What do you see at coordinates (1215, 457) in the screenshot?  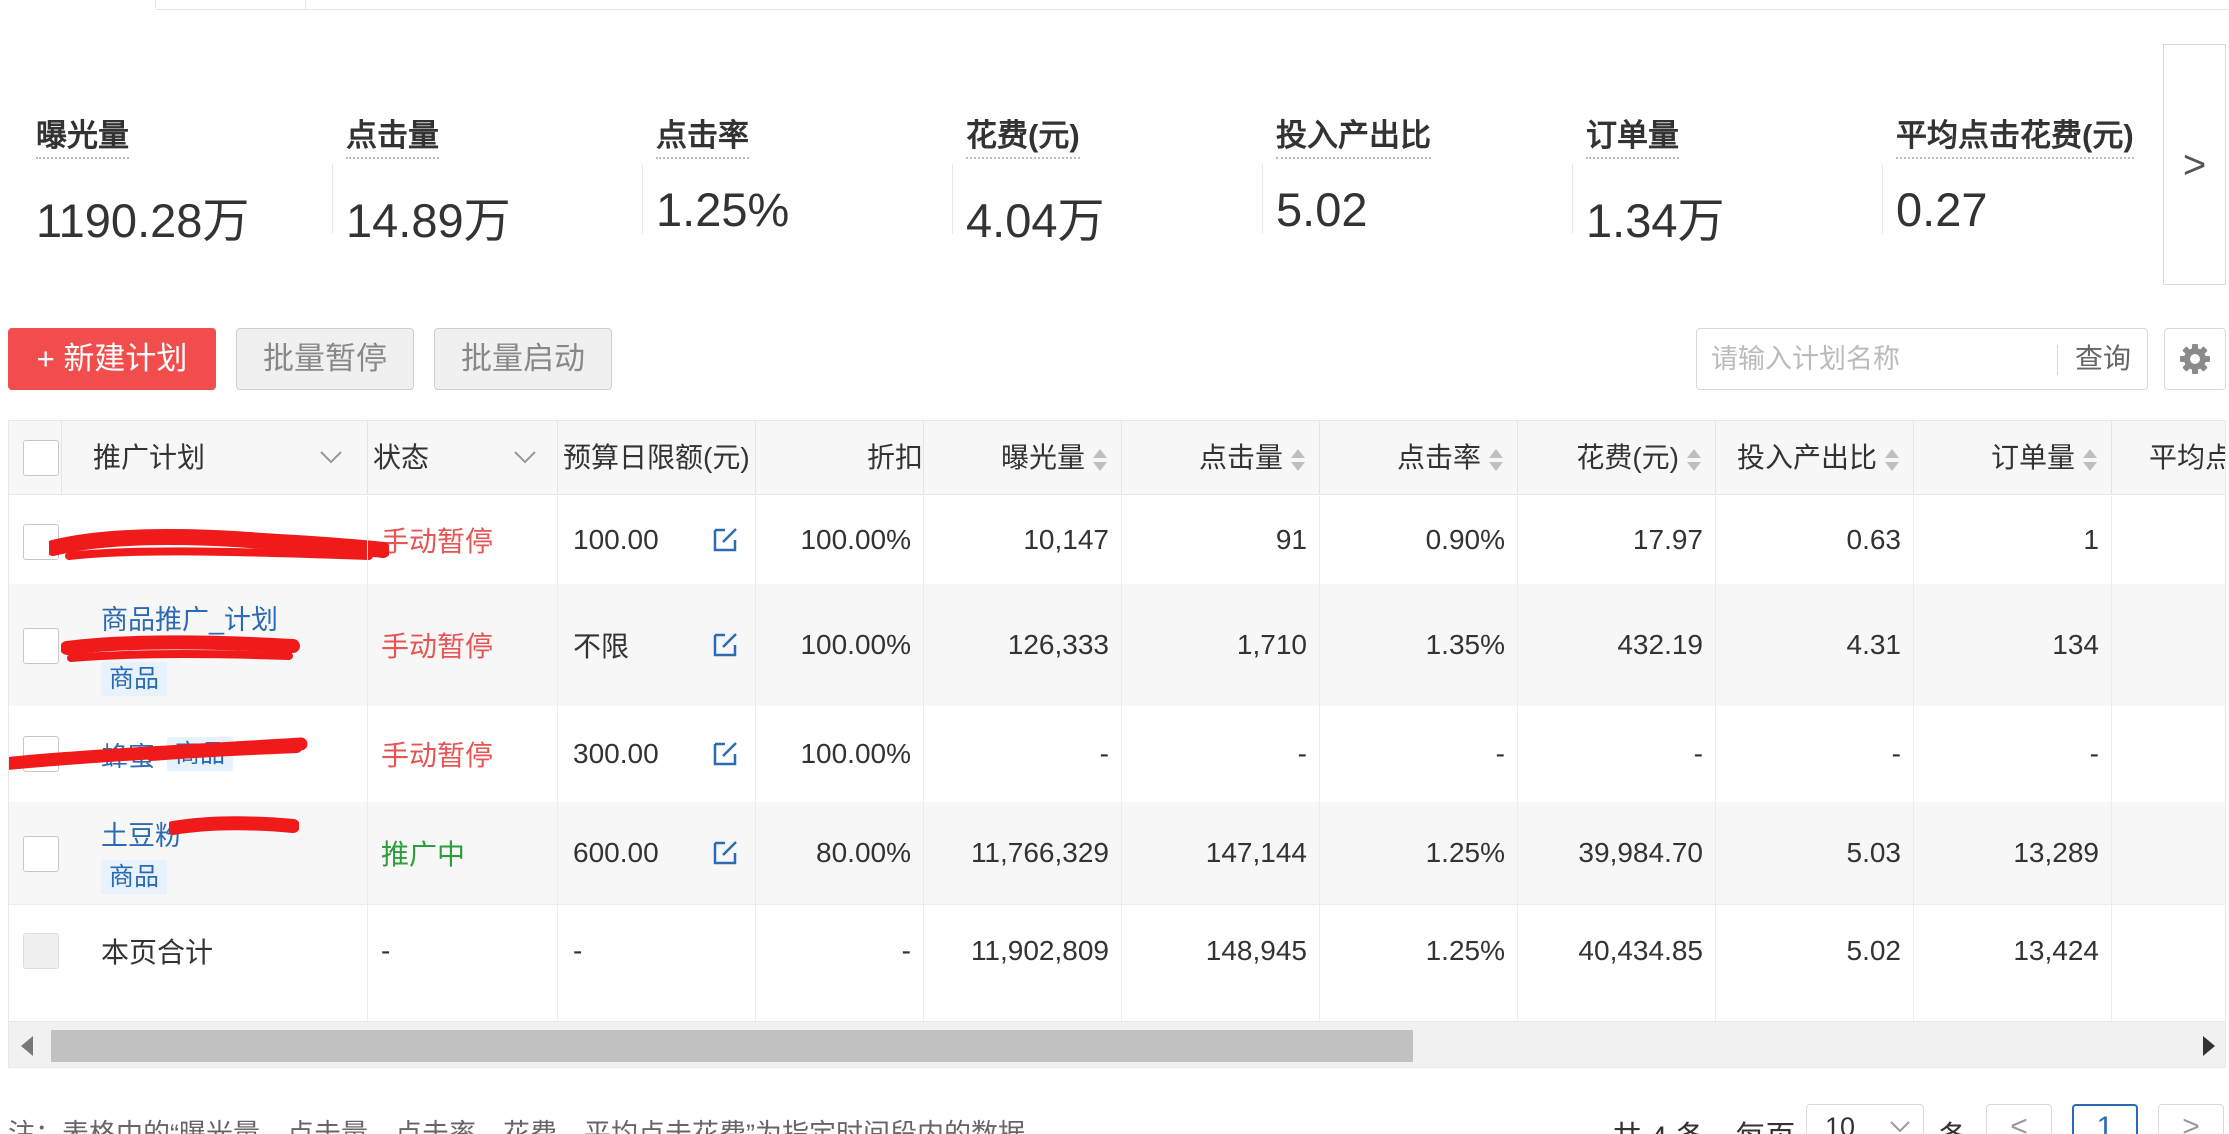 I see `header-clicks: 点击量` at bounding box center [1215, 457].